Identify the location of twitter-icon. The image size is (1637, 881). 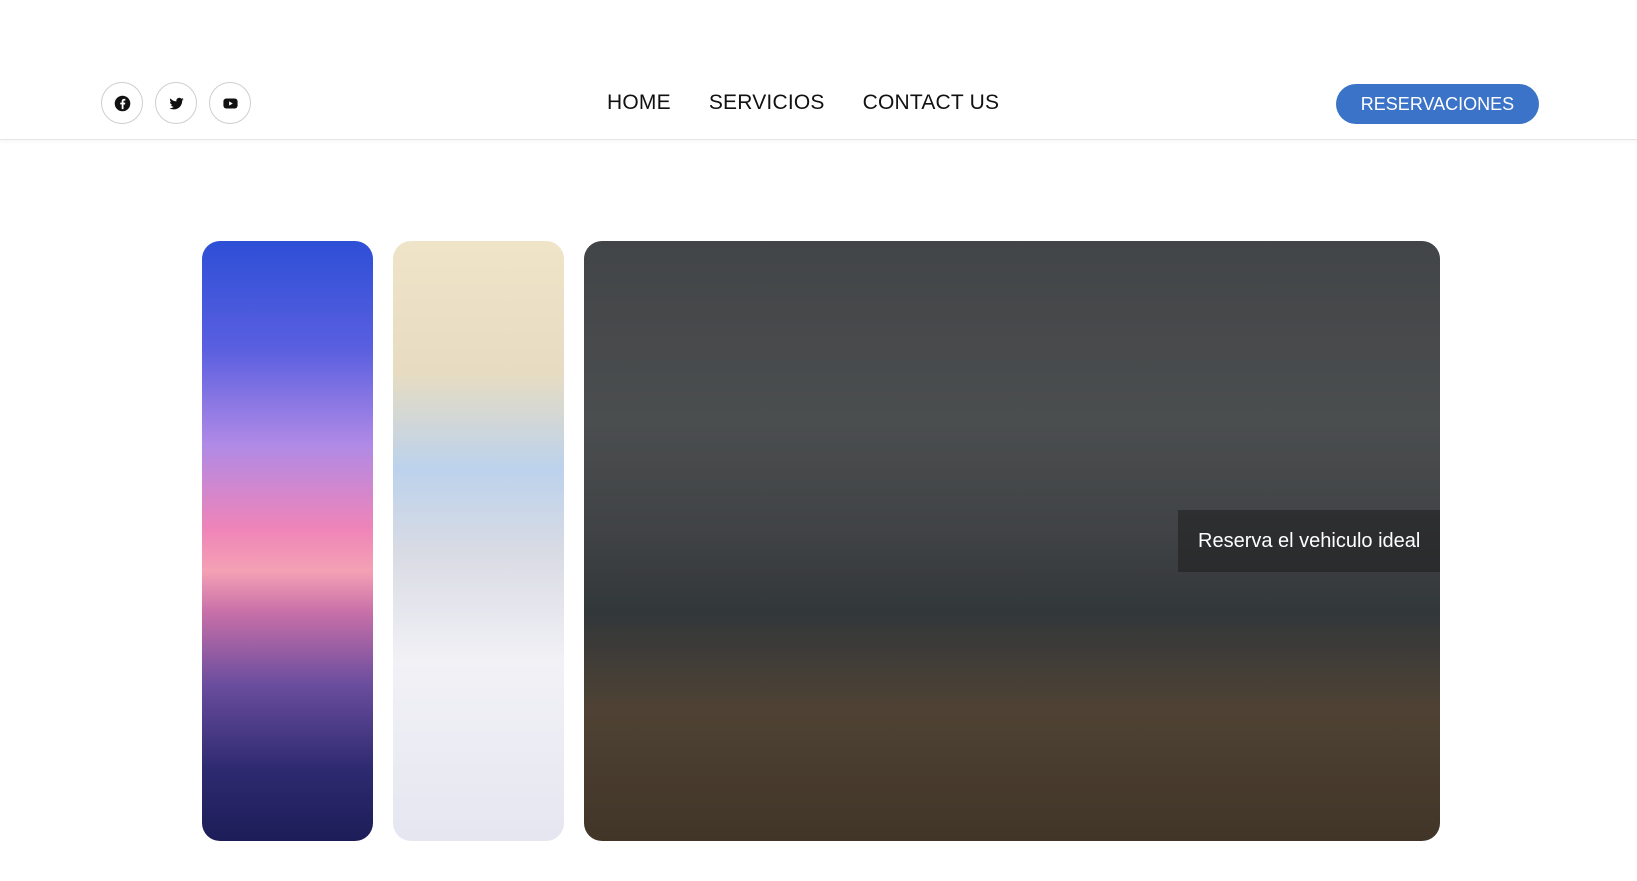
(176, 103).